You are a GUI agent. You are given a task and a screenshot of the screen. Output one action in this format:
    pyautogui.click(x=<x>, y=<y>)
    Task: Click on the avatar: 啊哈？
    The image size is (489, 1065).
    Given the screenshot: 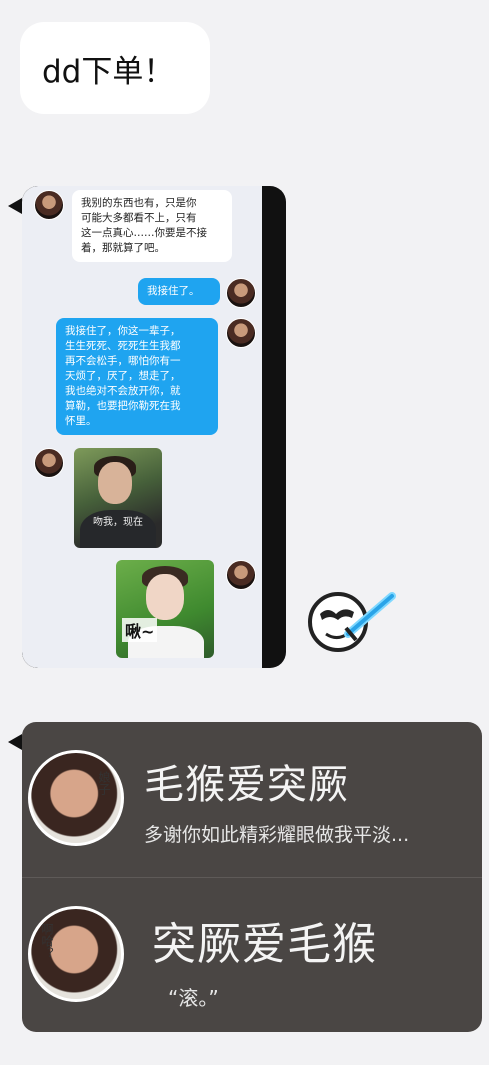 What is the action you would take?
    pyautogui.click(x=76, y=954)
    